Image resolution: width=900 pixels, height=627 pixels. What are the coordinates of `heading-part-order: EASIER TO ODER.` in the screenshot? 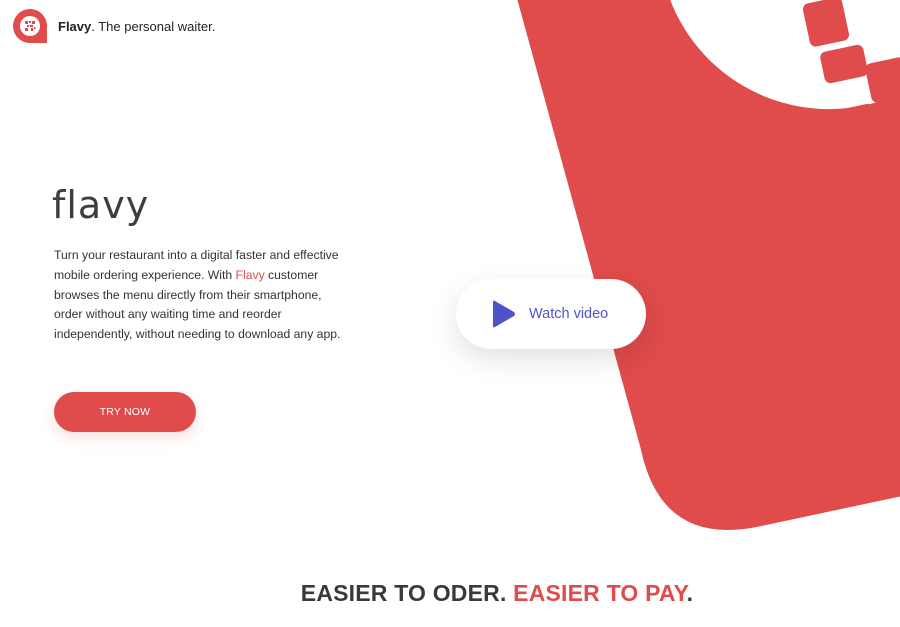 It's located at (407, 593).